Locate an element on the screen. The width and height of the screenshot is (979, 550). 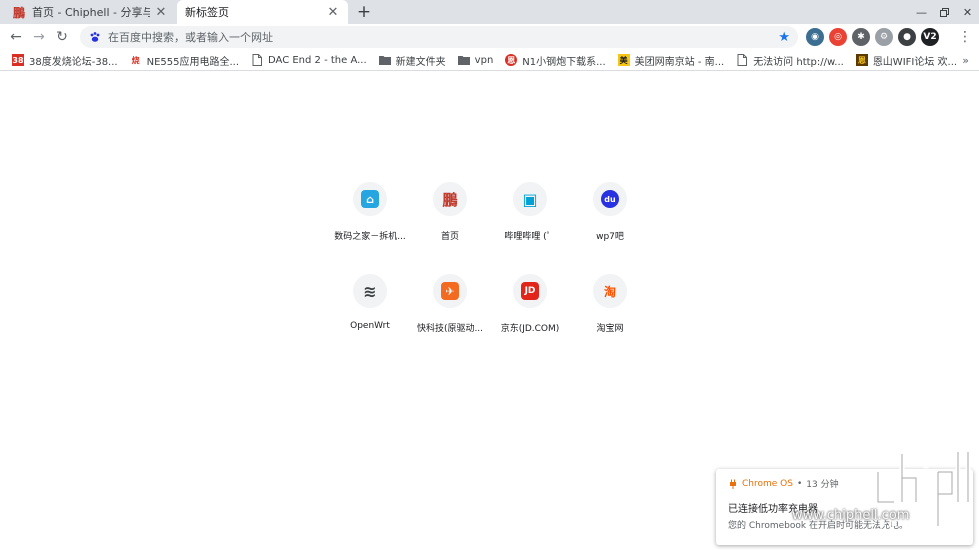
restore-button is located at coordinates (944, 12).